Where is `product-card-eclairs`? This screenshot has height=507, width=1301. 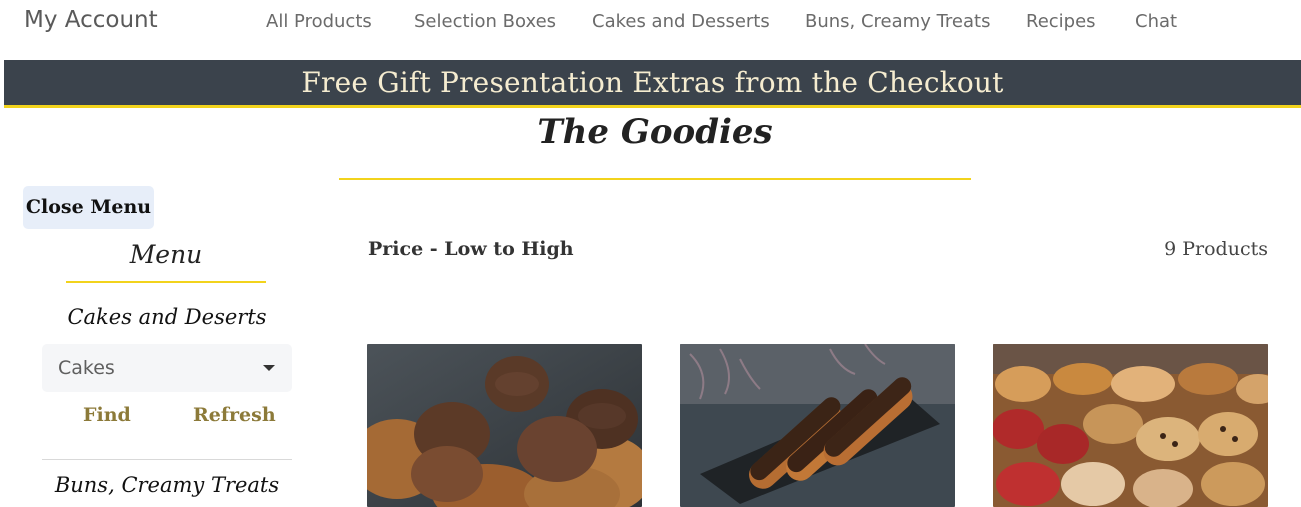
product-card-eclairs is located at coordinates (817, 425).